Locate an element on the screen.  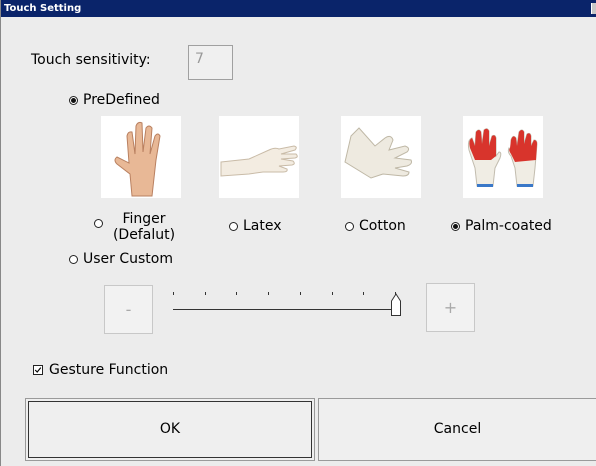
cotton-label: Cotton is located at coordinates (382, 226).